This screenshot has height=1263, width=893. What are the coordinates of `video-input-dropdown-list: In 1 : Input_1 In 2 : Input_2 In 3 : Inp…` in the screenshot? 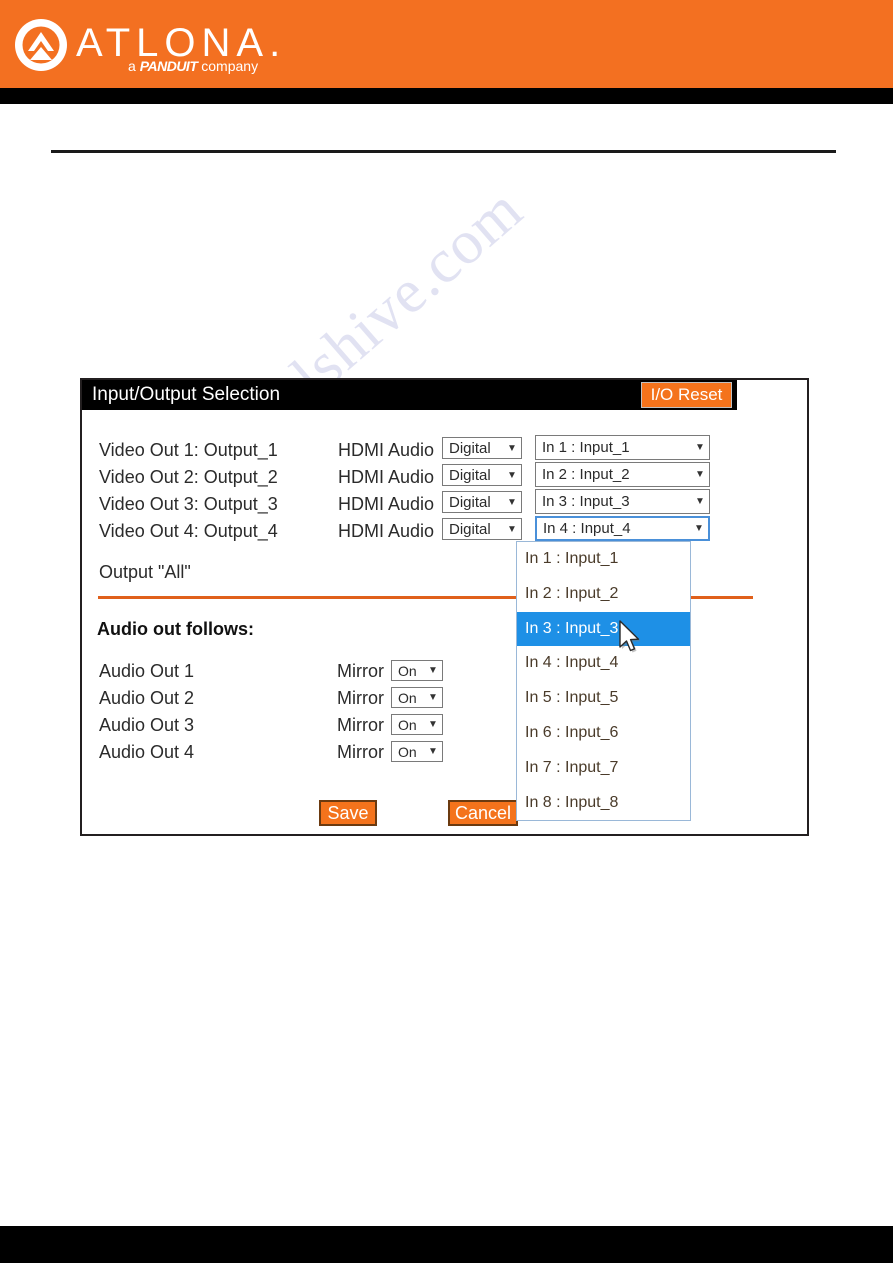 It's located at (603, 681).